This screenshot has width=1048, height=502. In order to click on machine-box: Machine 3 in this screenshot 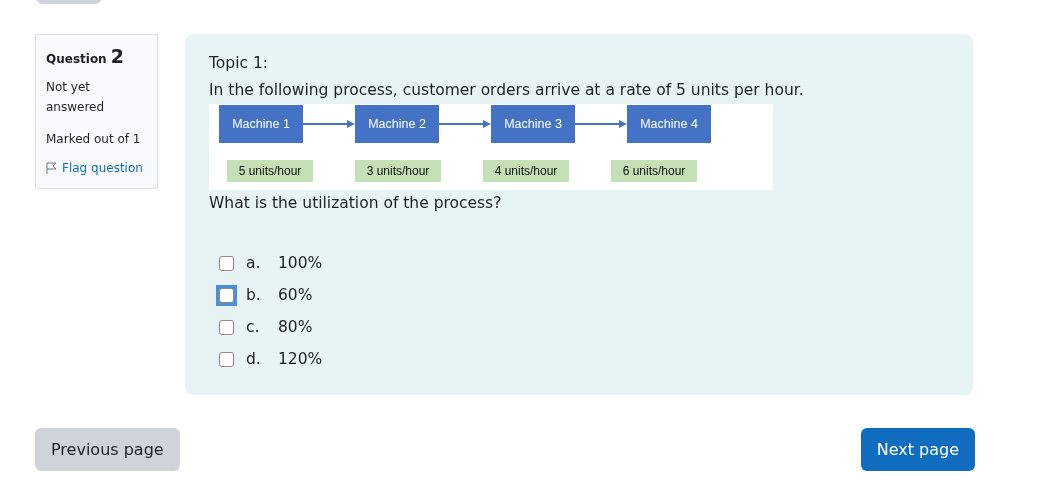, I will do `click(533, 124)`.